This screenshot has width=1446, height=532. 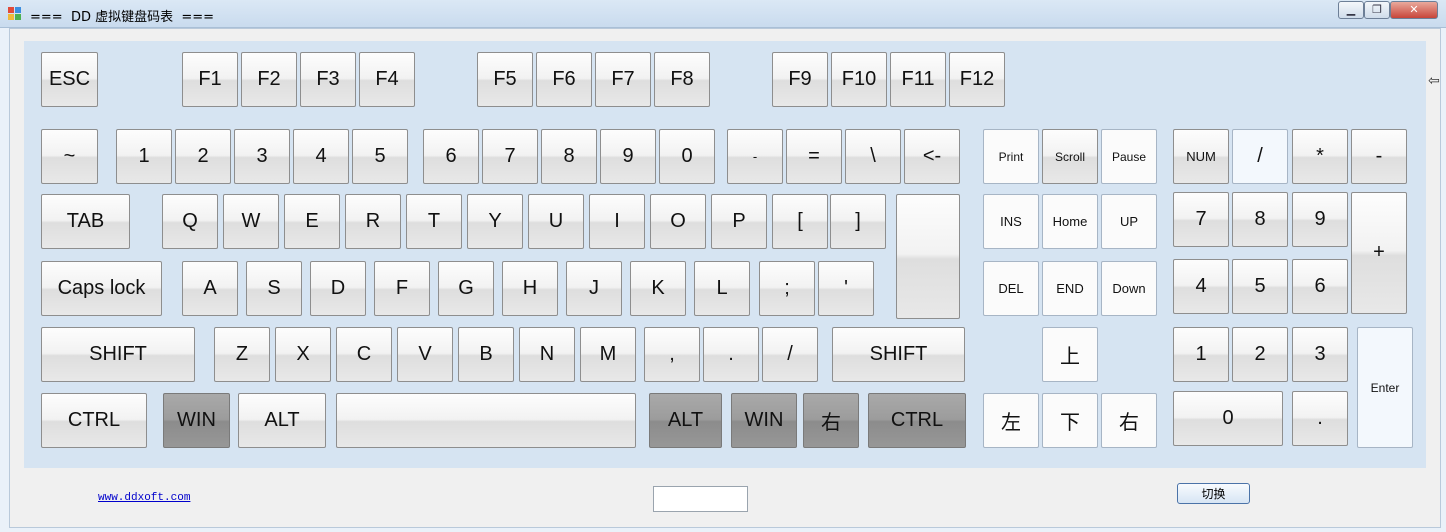 I want to click on key-2: 2, so click(x=203, y=156).